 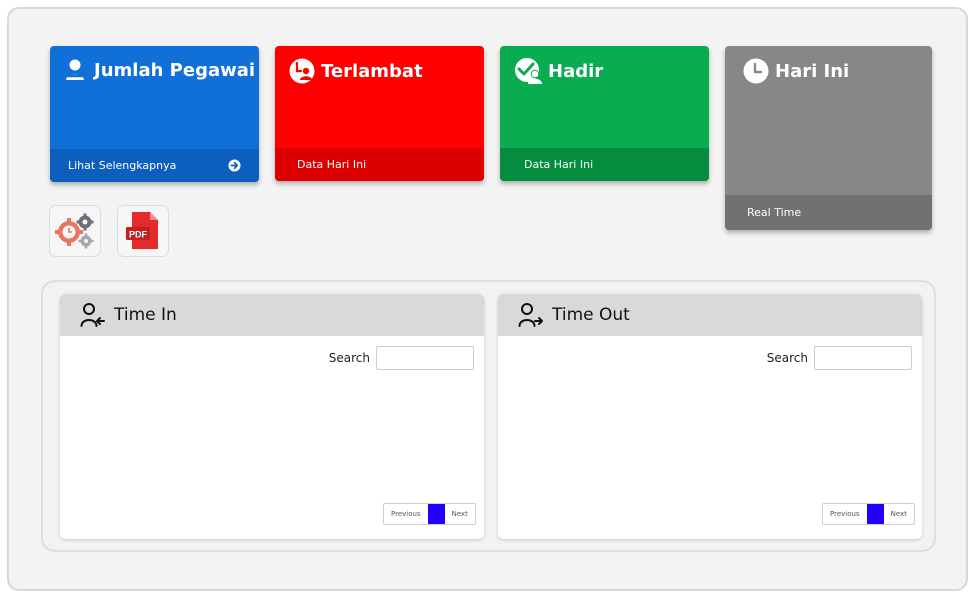 What do you see at coordinates (138, 235) in the screenshot?
I see `pdf-label: PDF` at bounding box center [138, 235].